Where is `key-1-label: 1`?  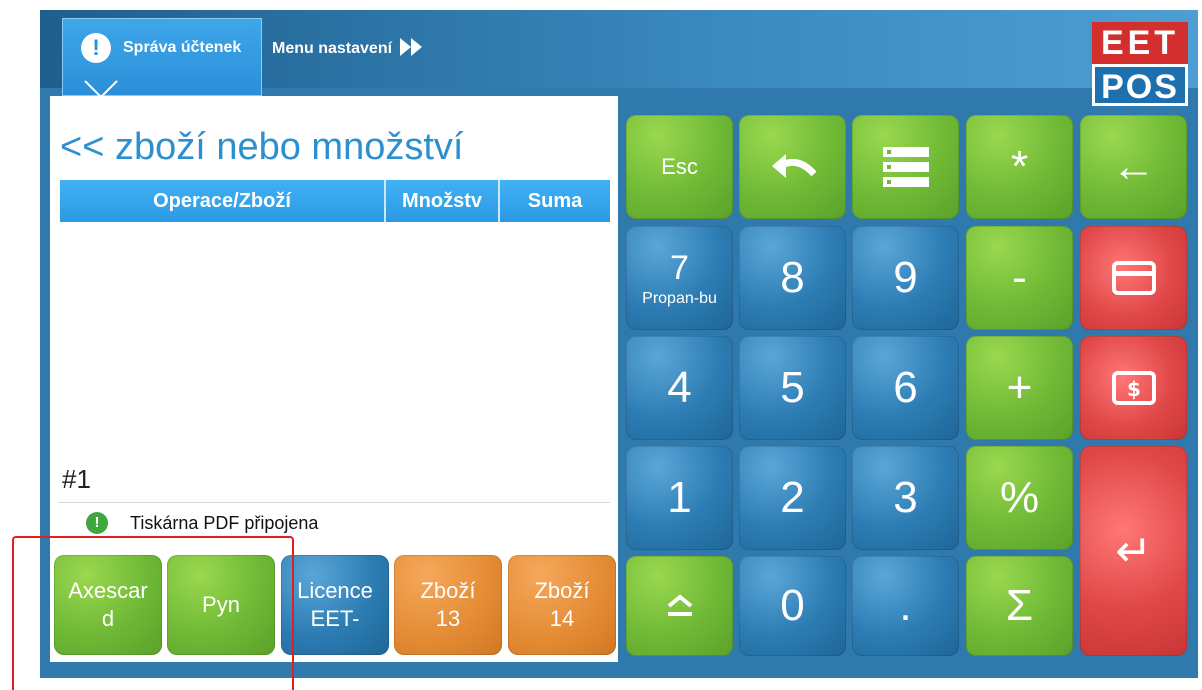
key-1-label: 1 is located at coordinates (679, 497).